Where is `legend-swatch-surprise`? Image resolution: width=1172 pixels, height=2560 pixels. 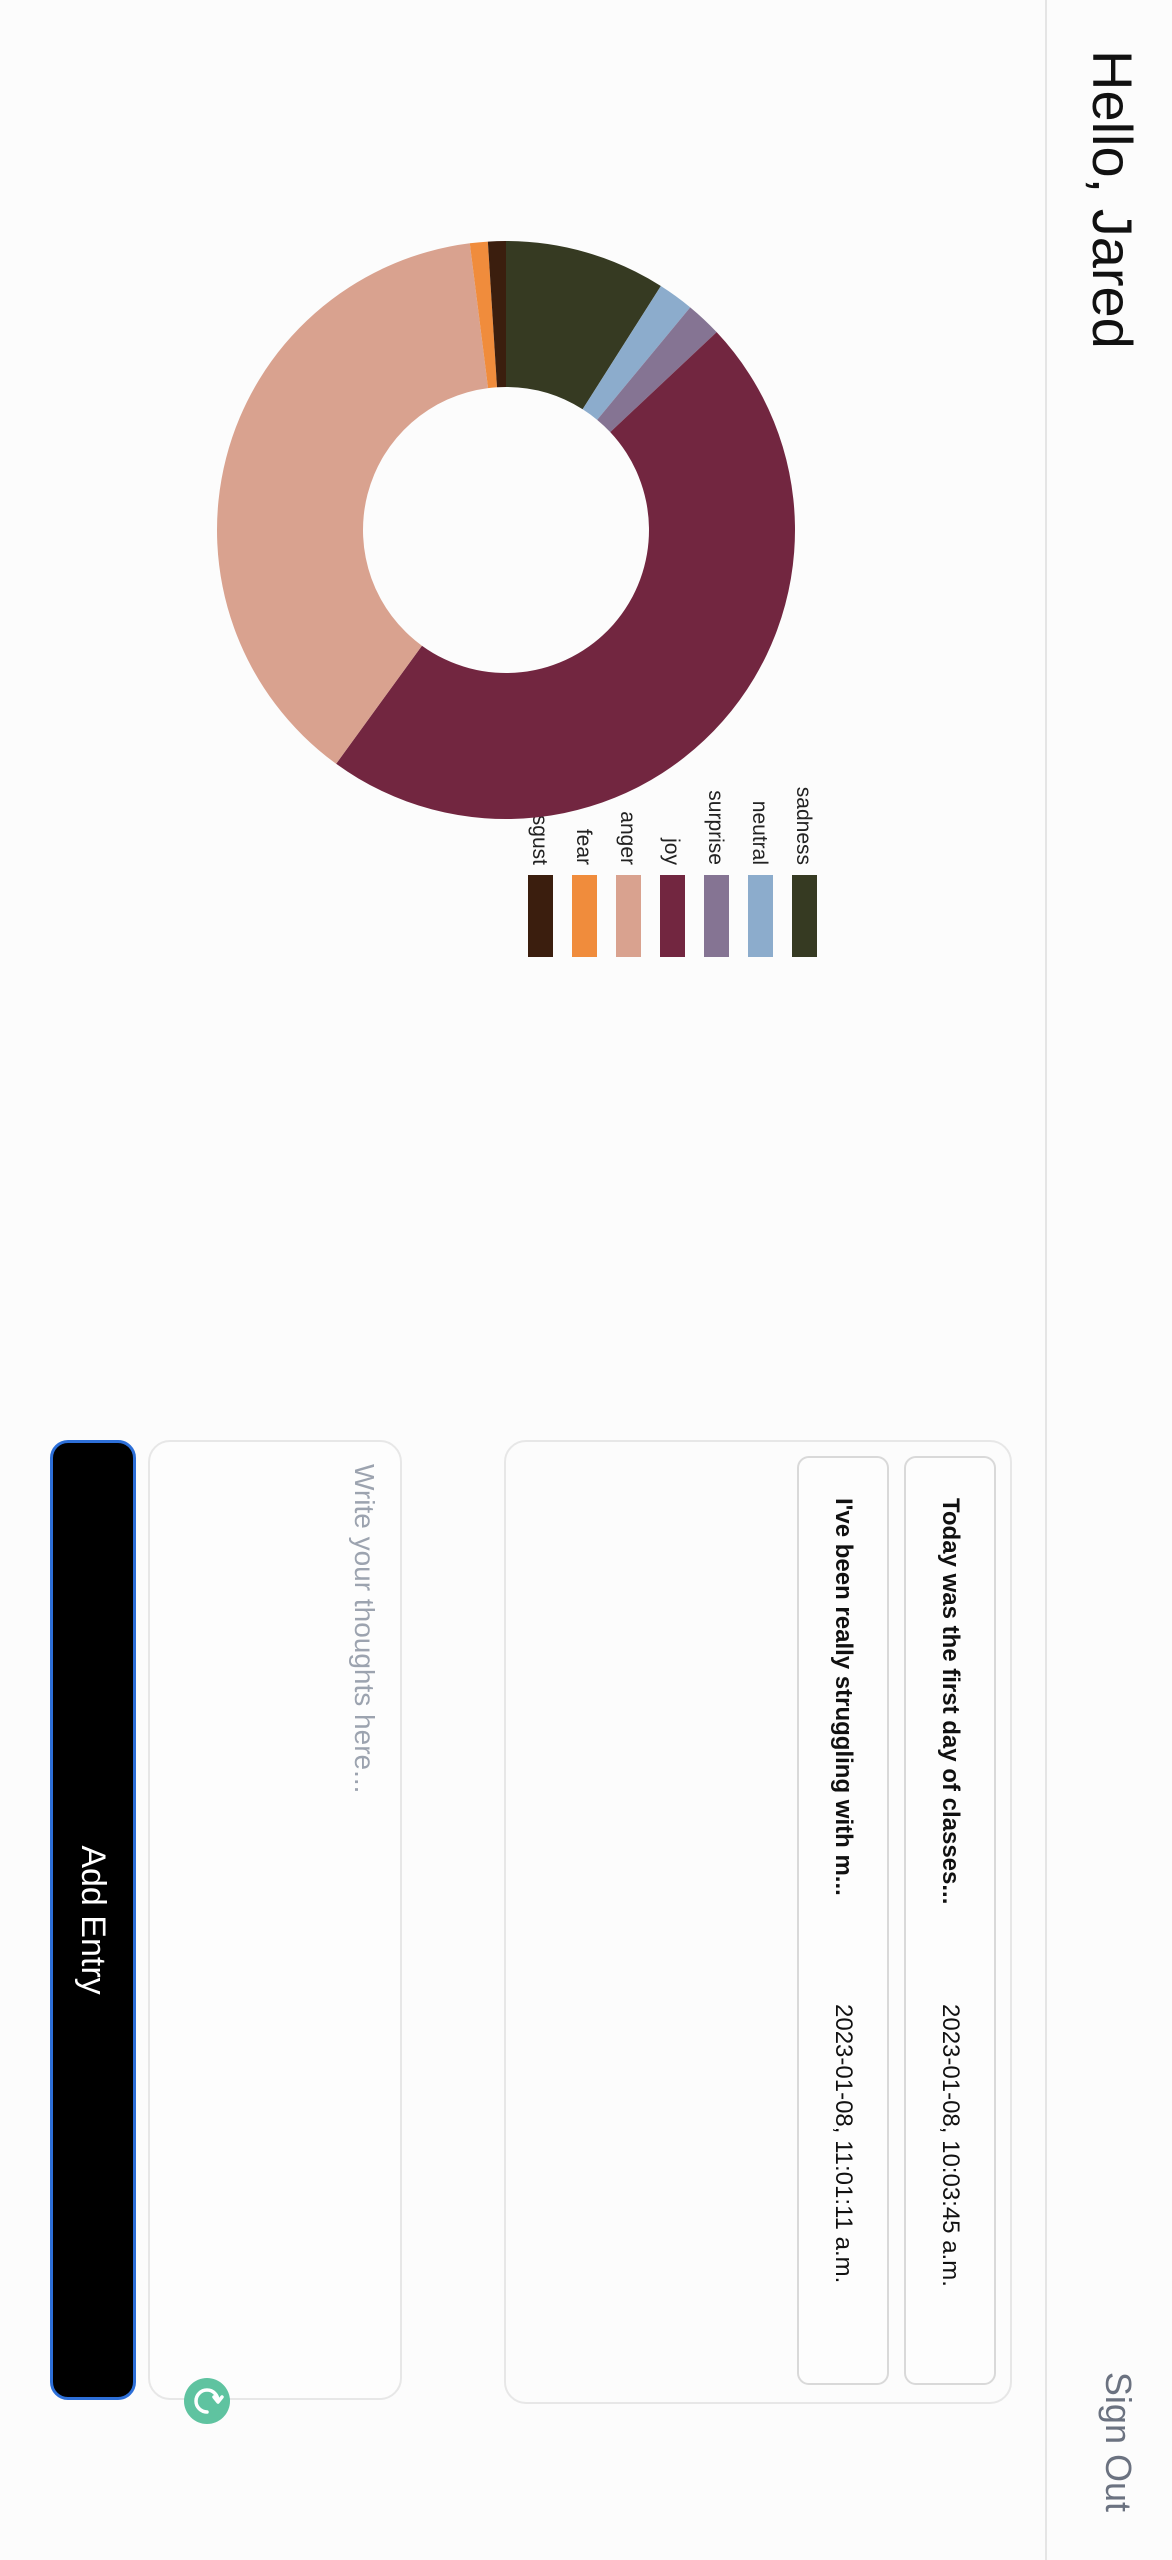 legend-swatch-surprise is located at coordinates (716, 916).